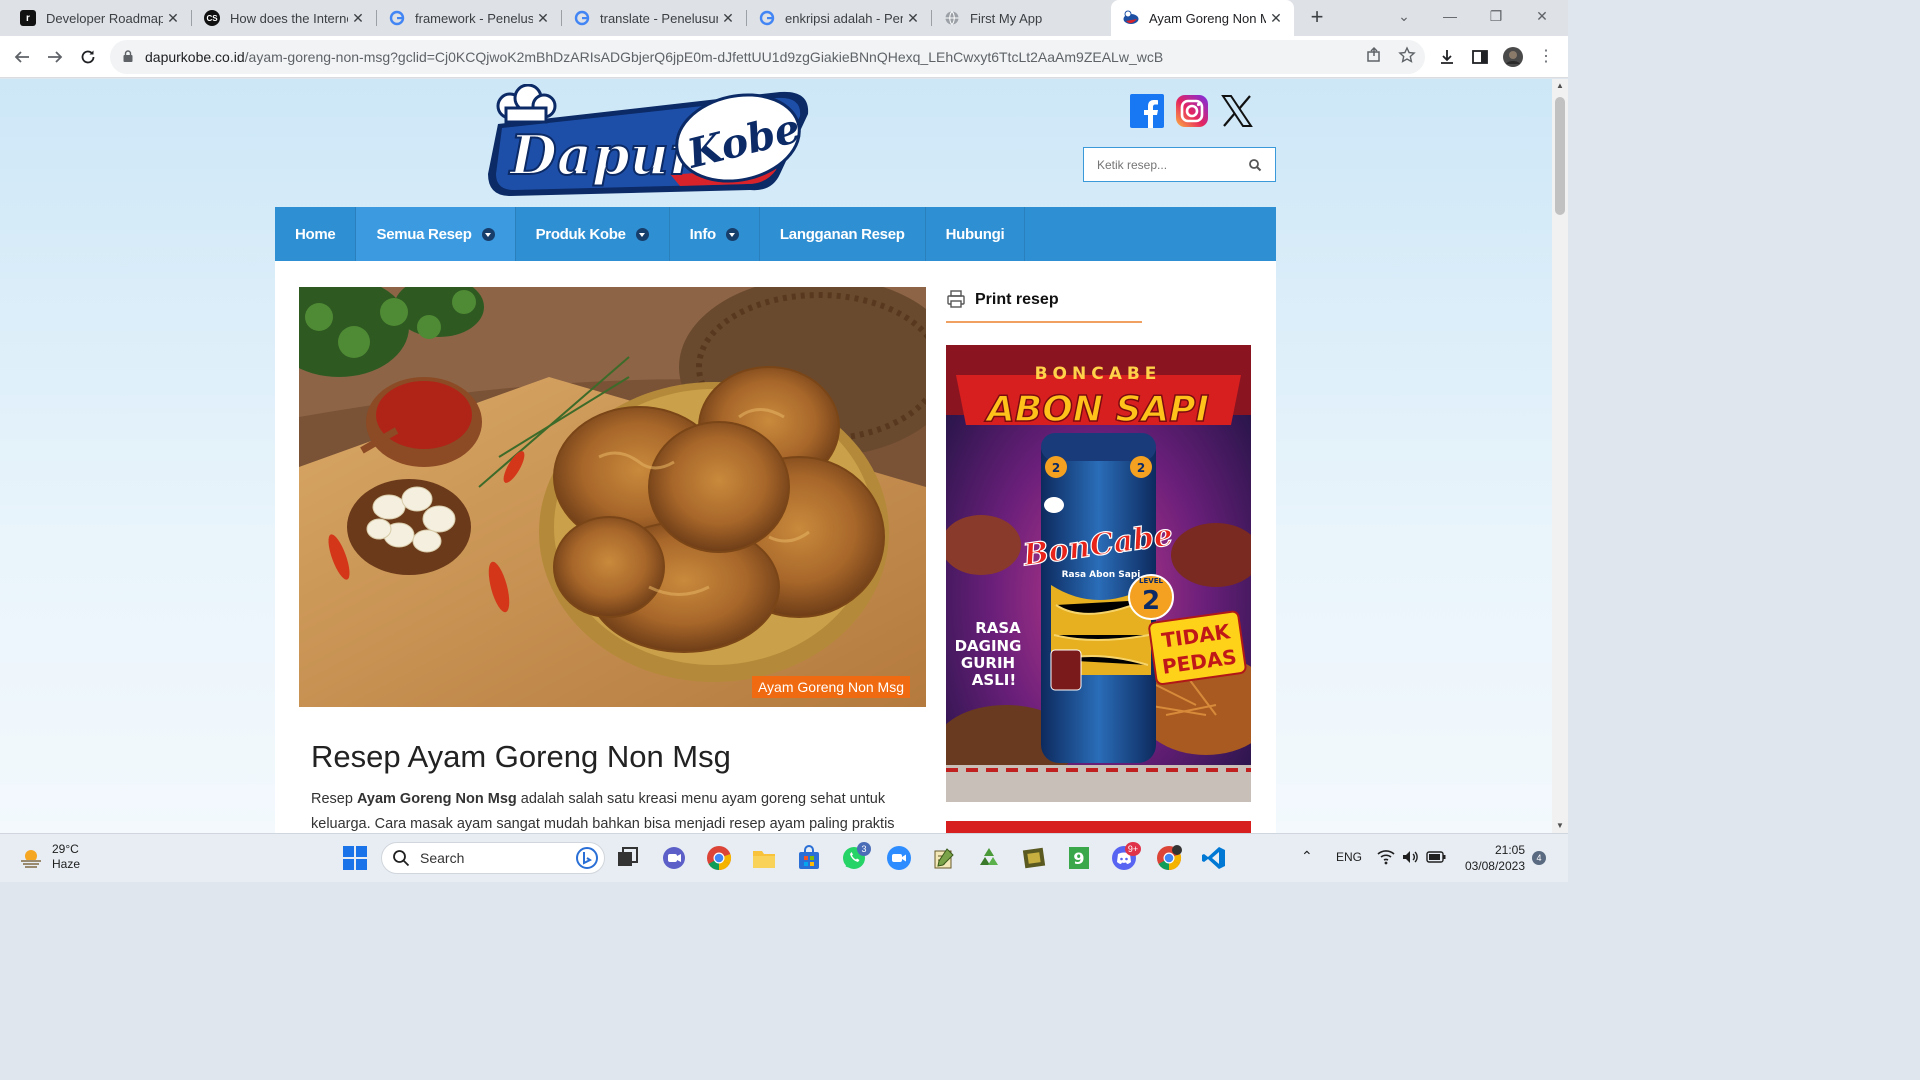 The width and height of the screenshot is (1920, 1080). I want to click on reload-icon, so click(88, 57).